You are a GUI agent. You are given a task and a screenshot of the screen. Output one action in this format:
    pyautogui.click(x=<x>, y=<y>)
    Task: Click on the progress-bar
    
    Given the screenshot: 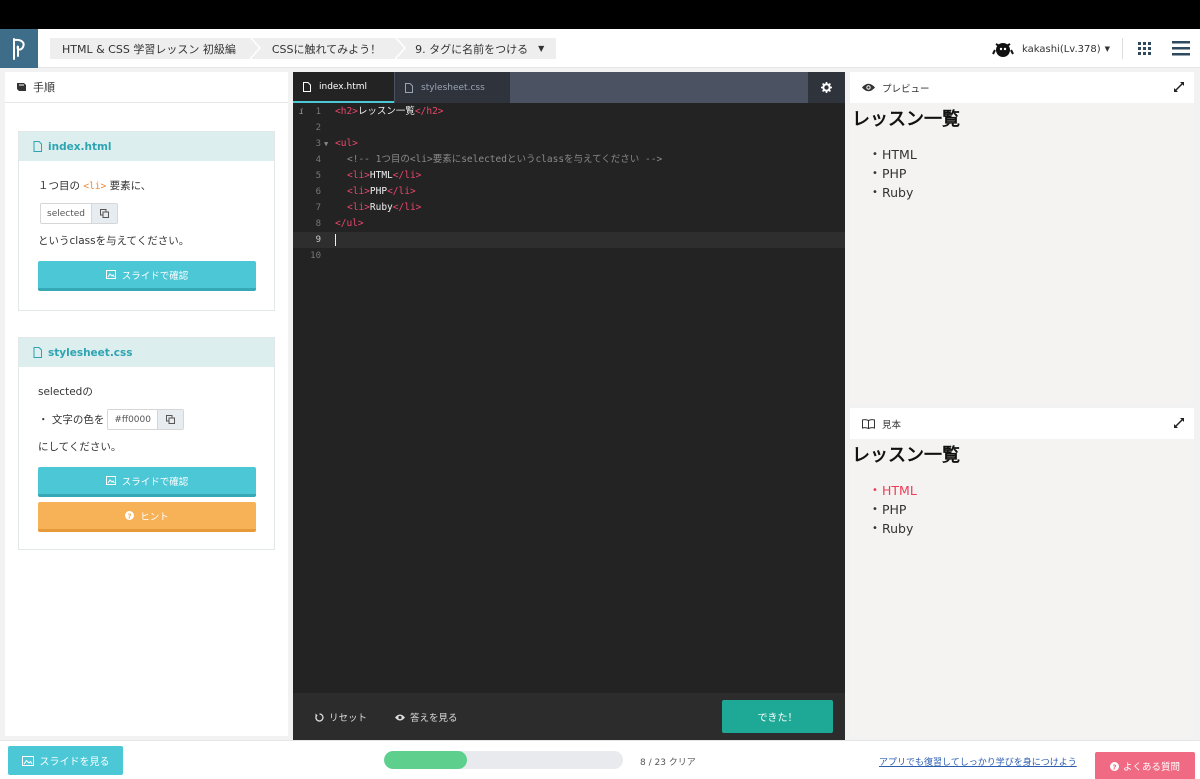 What is the action you would take?
    pyautogui.click(x=503, y=760)
    